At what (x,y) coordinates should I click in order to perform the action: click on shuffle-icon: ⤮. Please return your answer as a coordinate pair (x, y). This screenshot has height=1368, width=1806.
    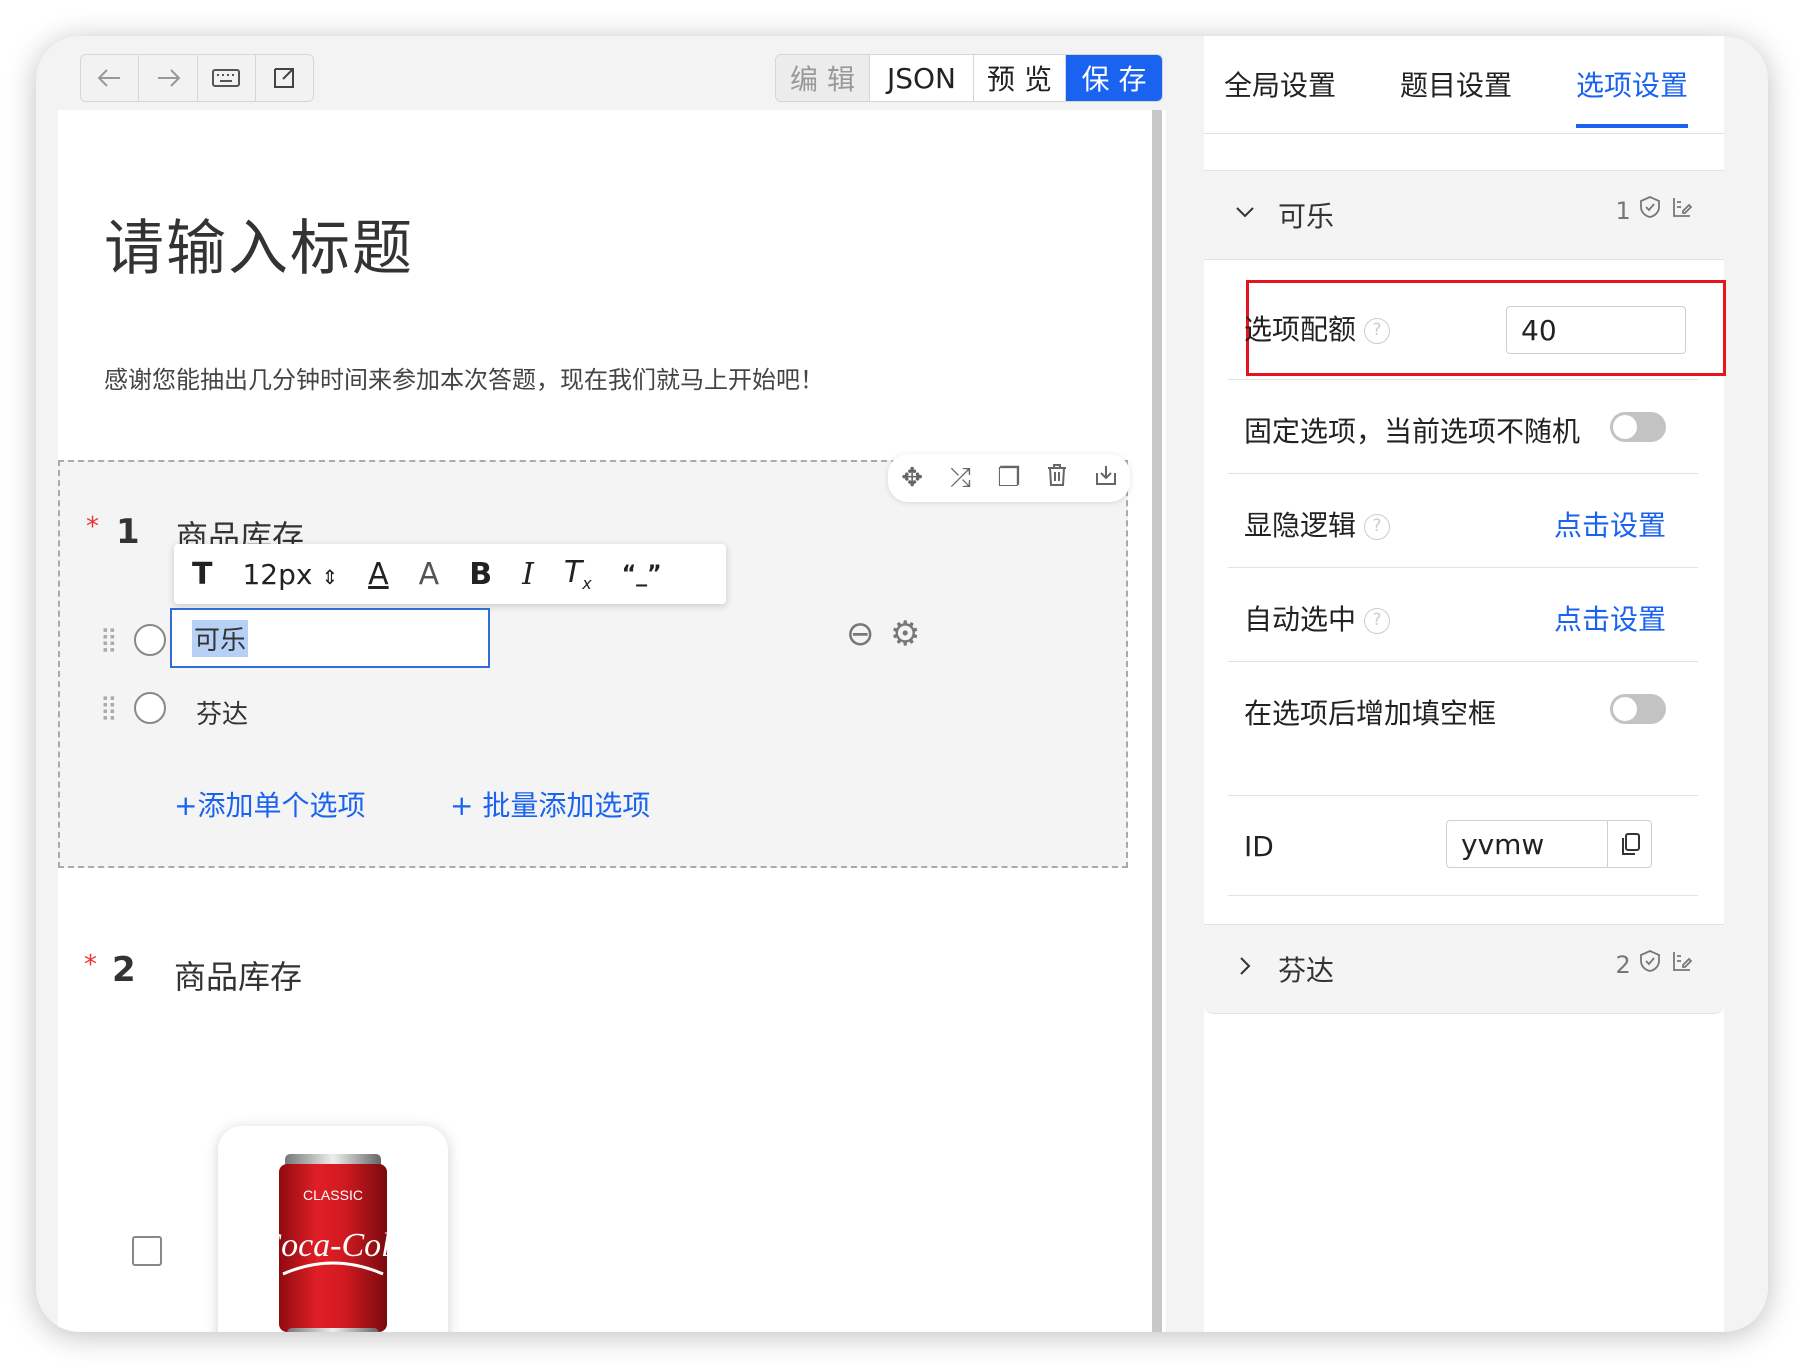
    Looking at the image, I should click on (961, 478).